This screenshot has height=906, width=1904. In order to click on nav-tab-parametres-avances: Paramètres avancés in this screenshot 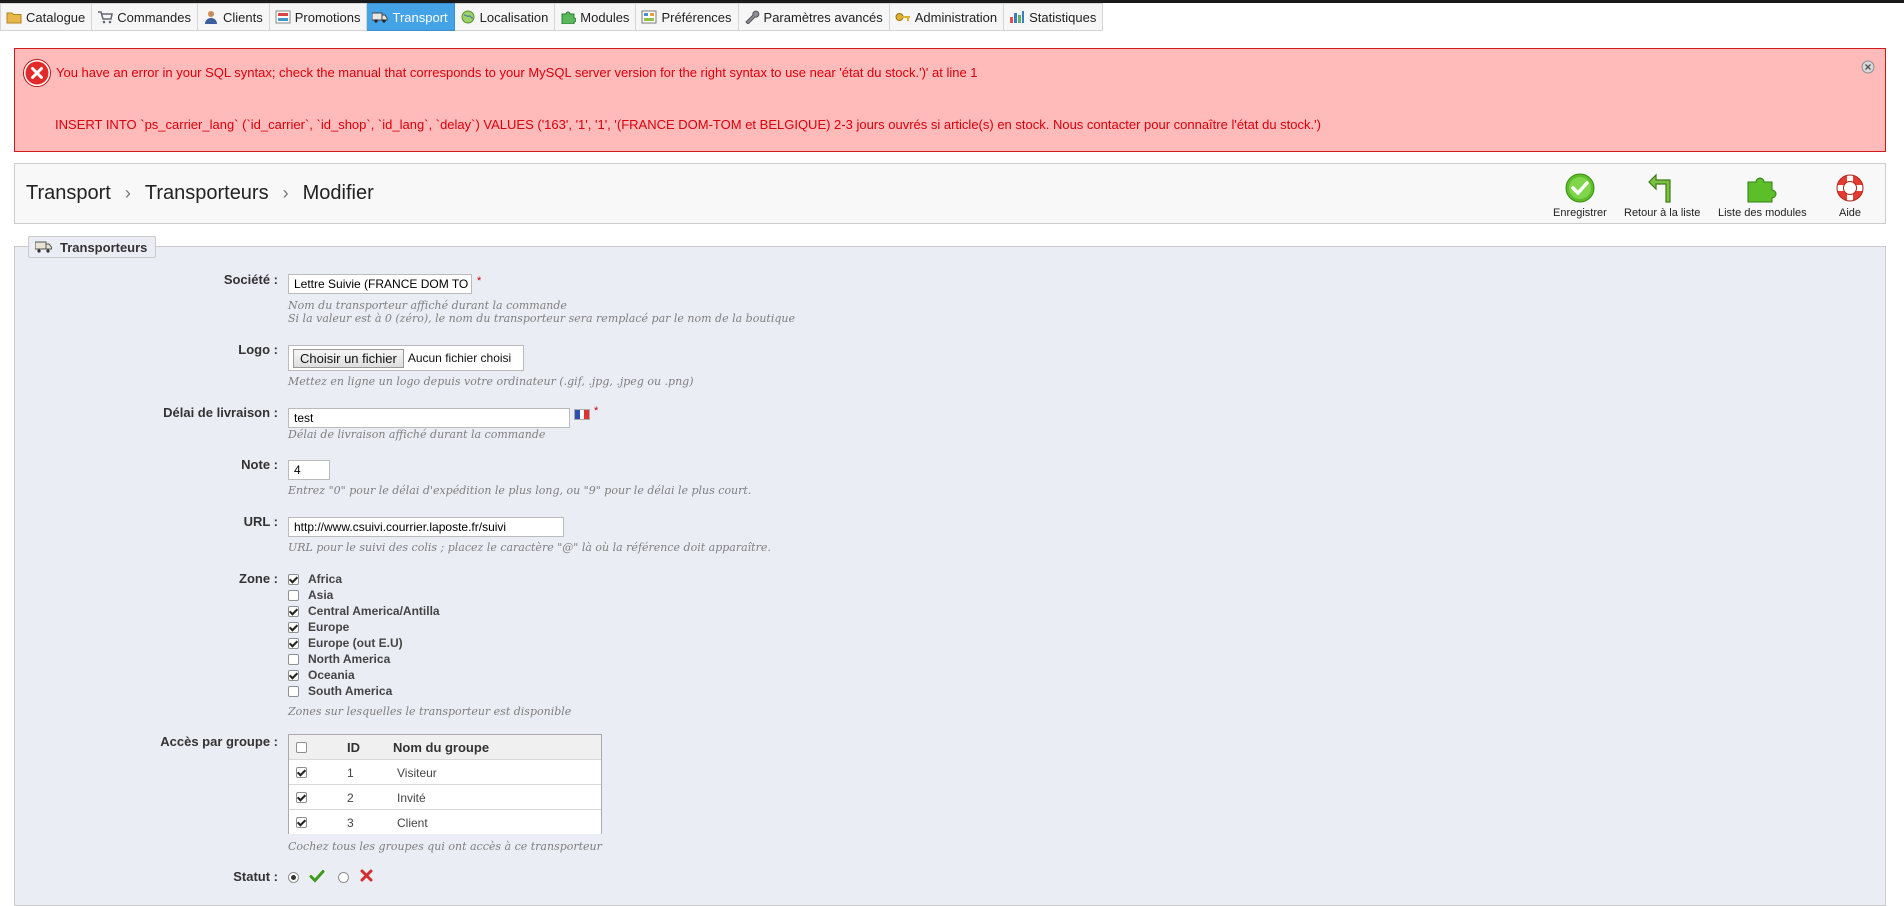, I will do `click(814, 17)`.